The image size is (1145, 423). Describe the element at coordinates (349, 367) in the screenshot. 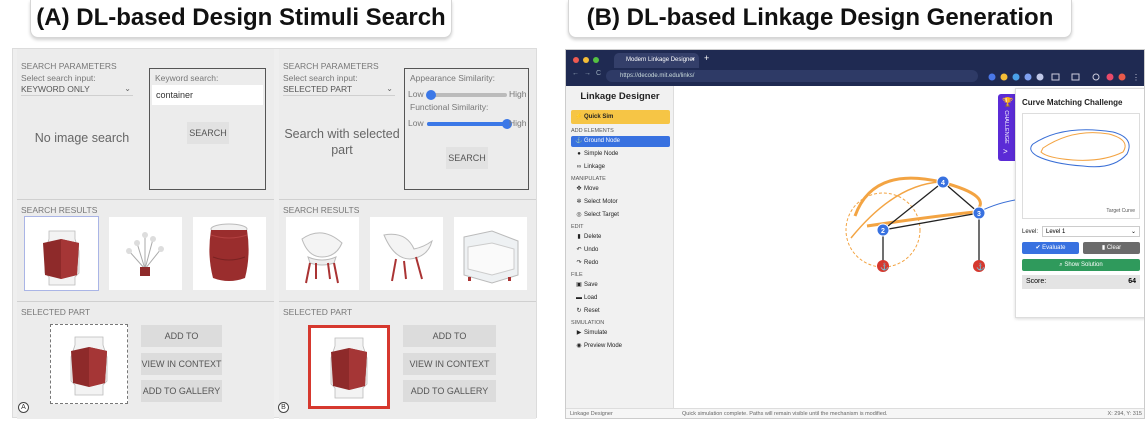

I see `selected-part-image` at that location.